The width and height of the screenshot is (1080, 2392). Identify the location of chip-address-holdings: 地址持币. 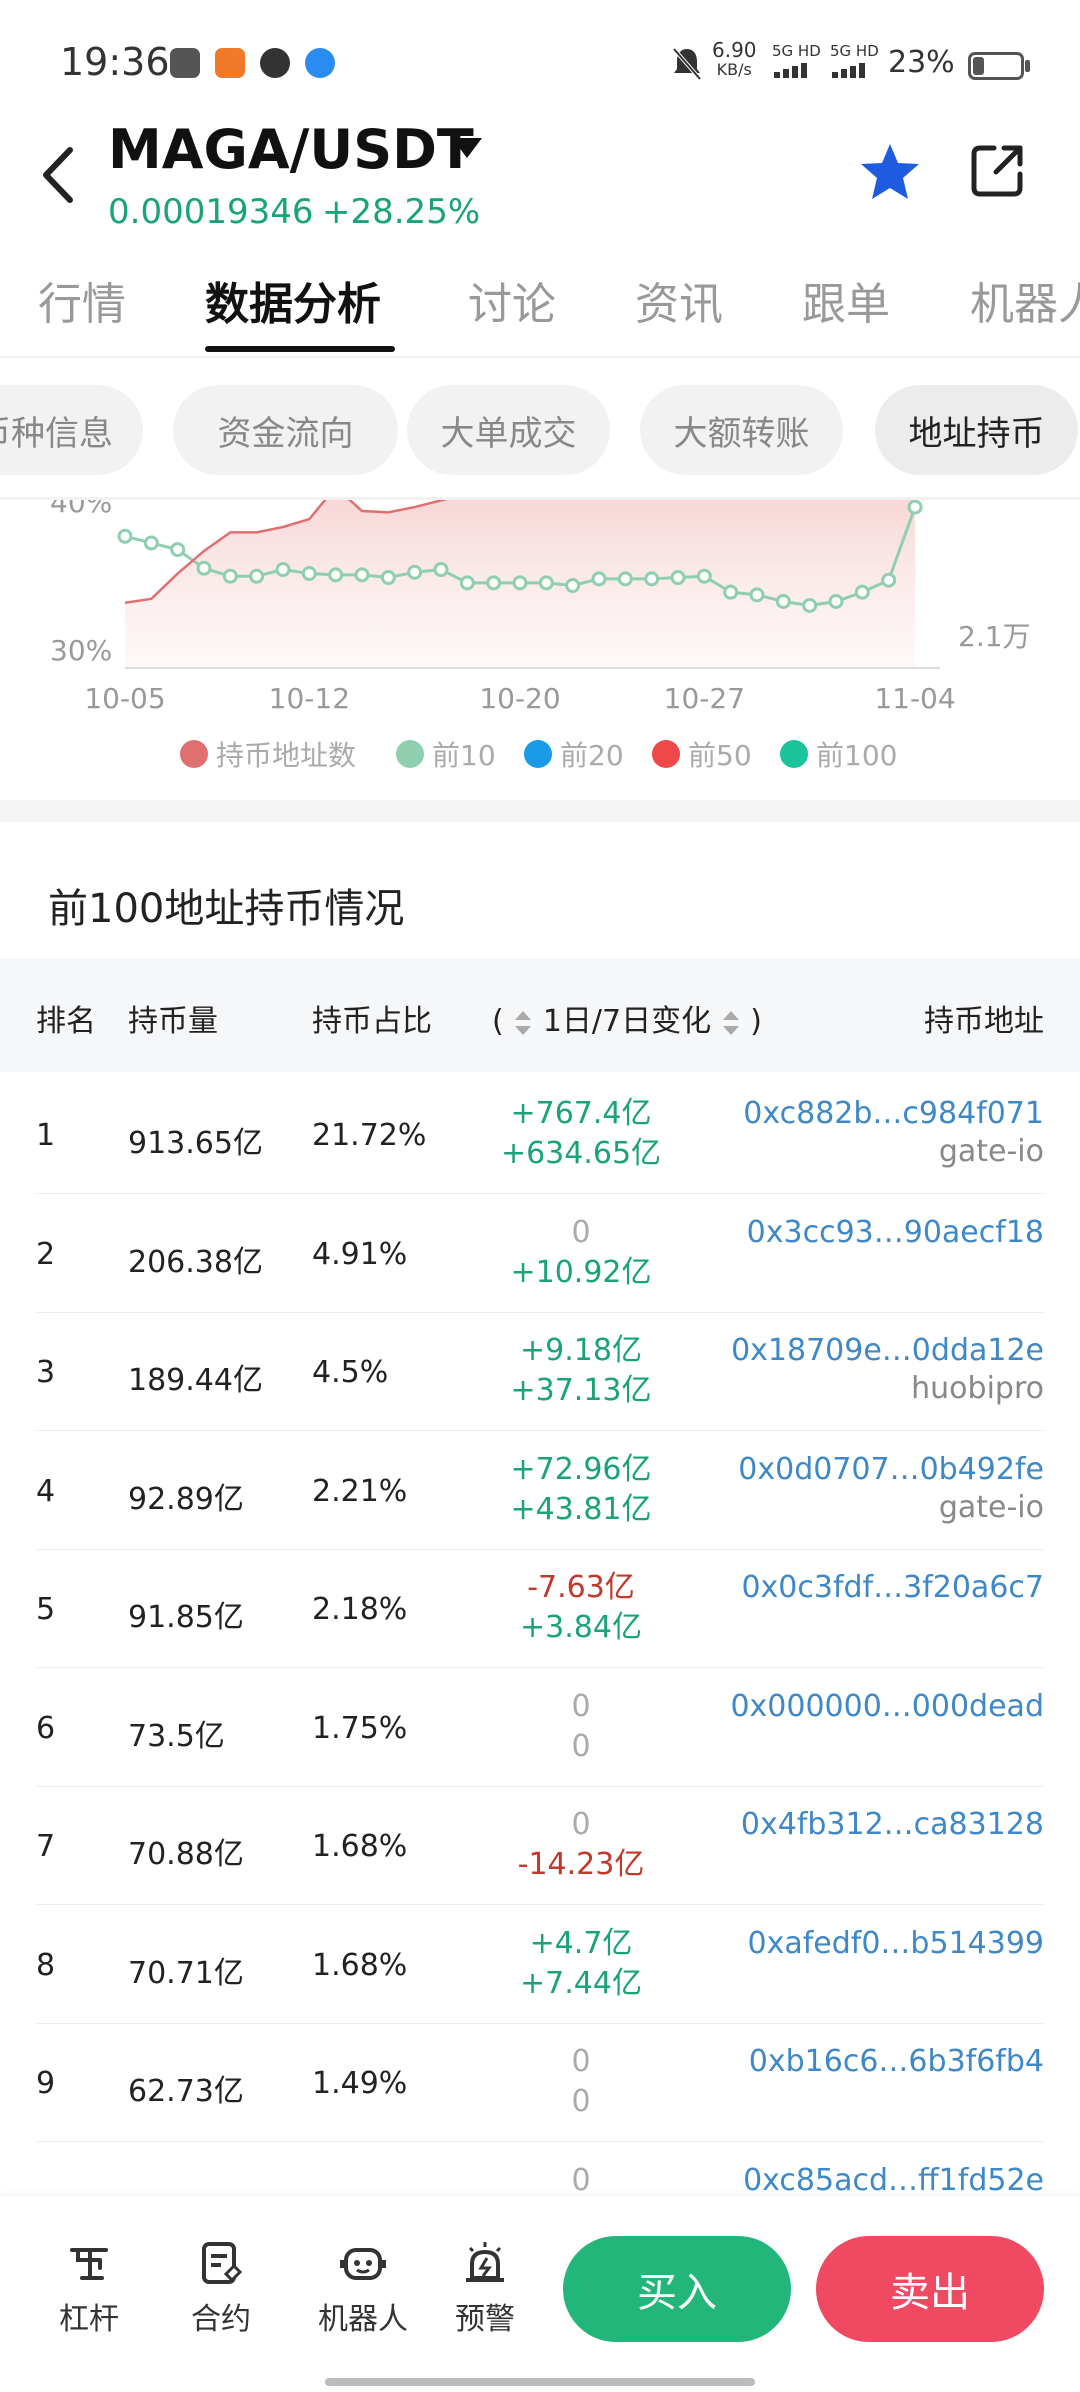
(976, 430).